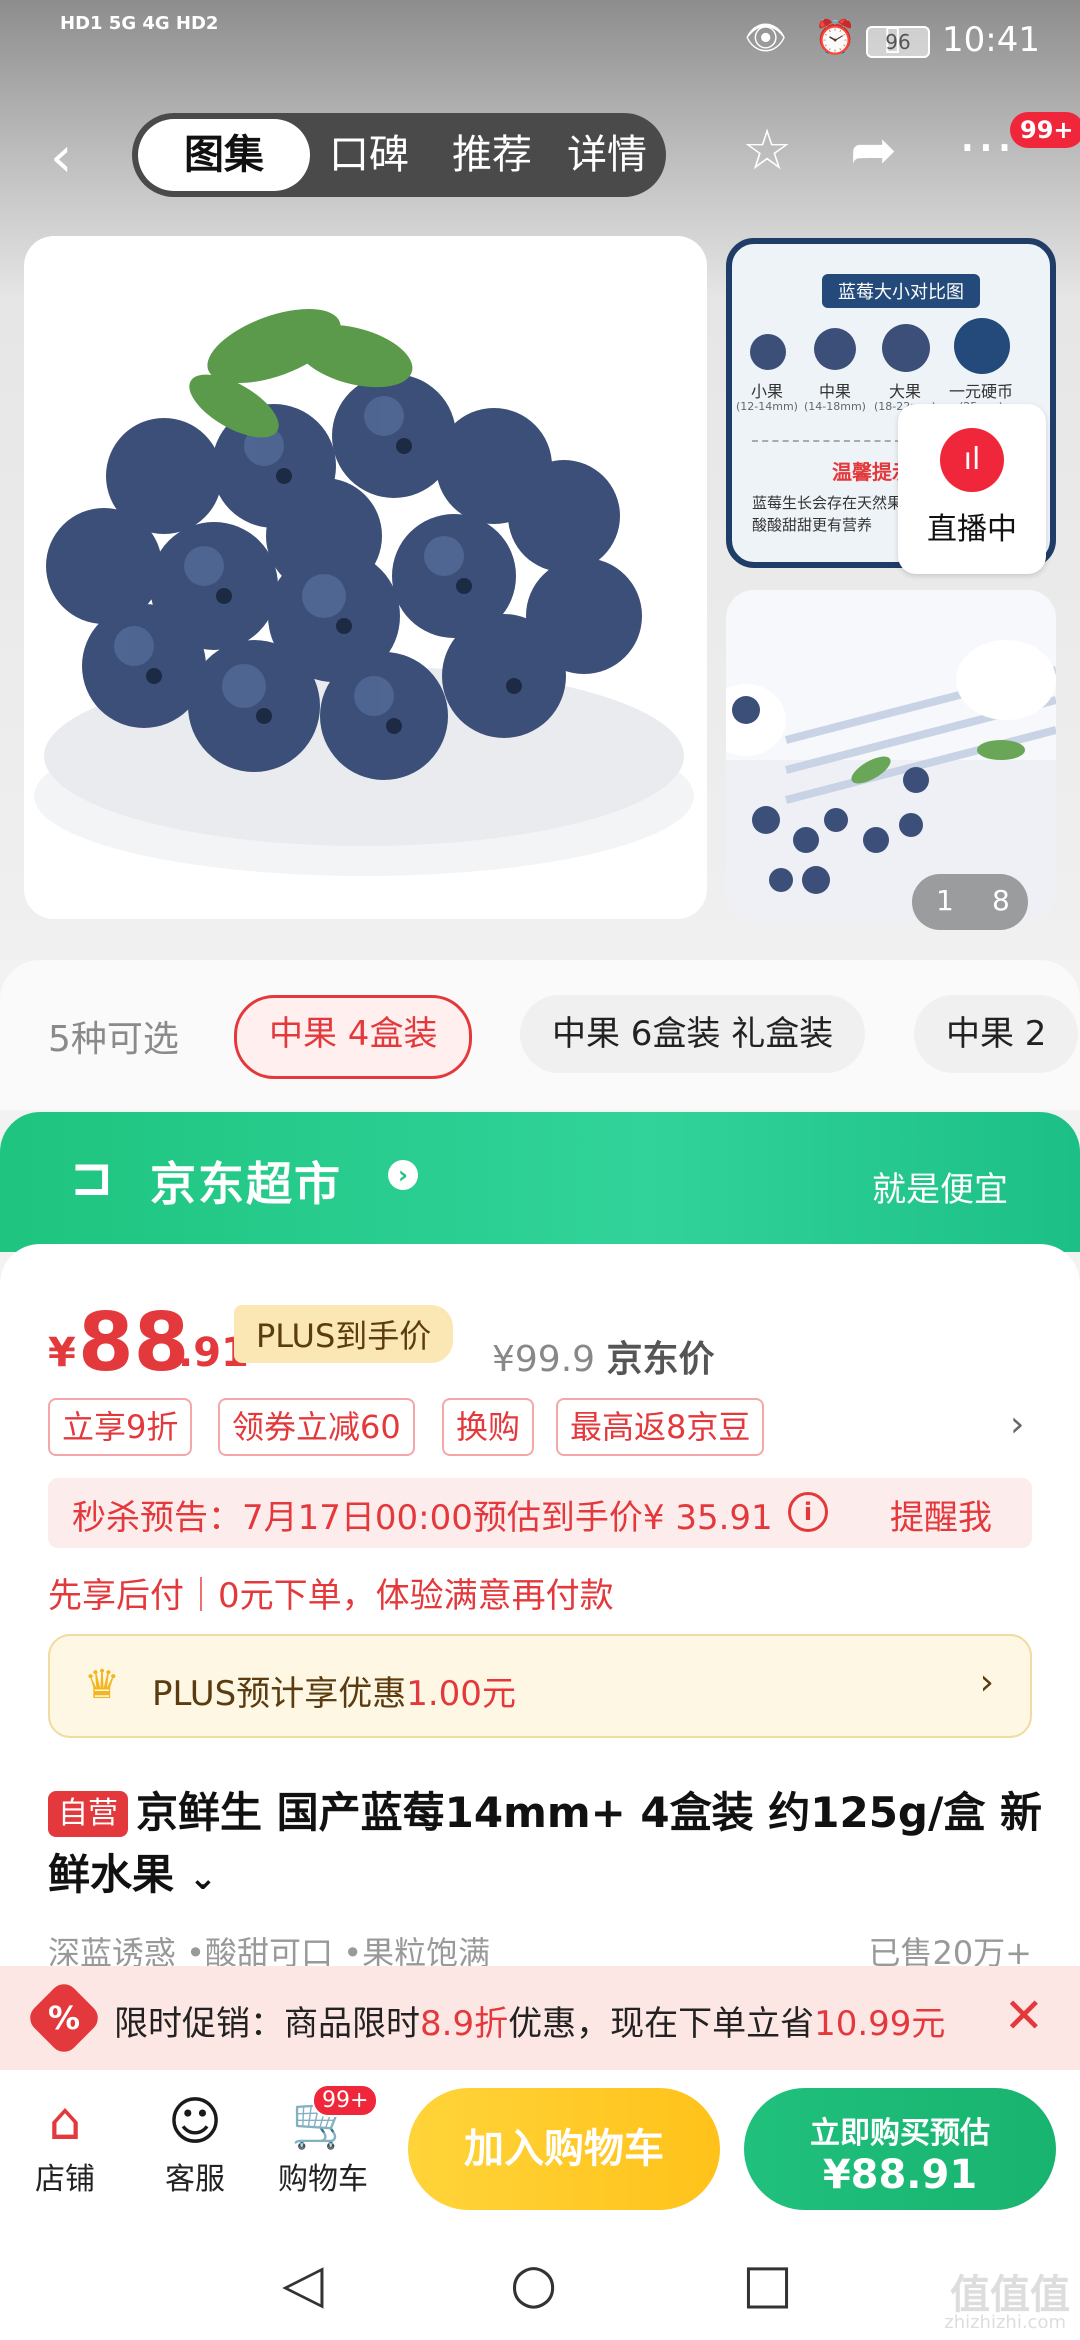  Describe the element at coordinates (61, 157) in the screenshot. I see `back-icon: ‹` at that location.